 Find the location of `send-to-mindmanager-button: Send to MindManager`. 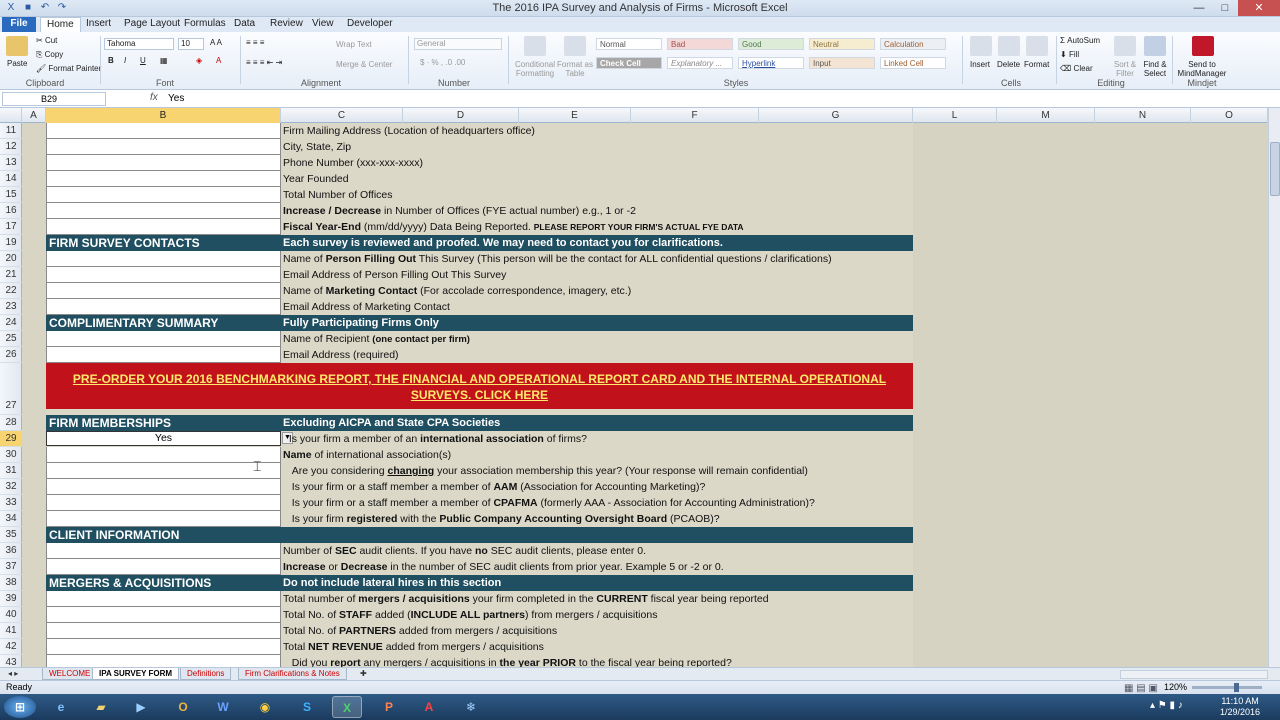

send-to-mindmanager-button: Send to MindManager is located at coordinates (1202, 69).